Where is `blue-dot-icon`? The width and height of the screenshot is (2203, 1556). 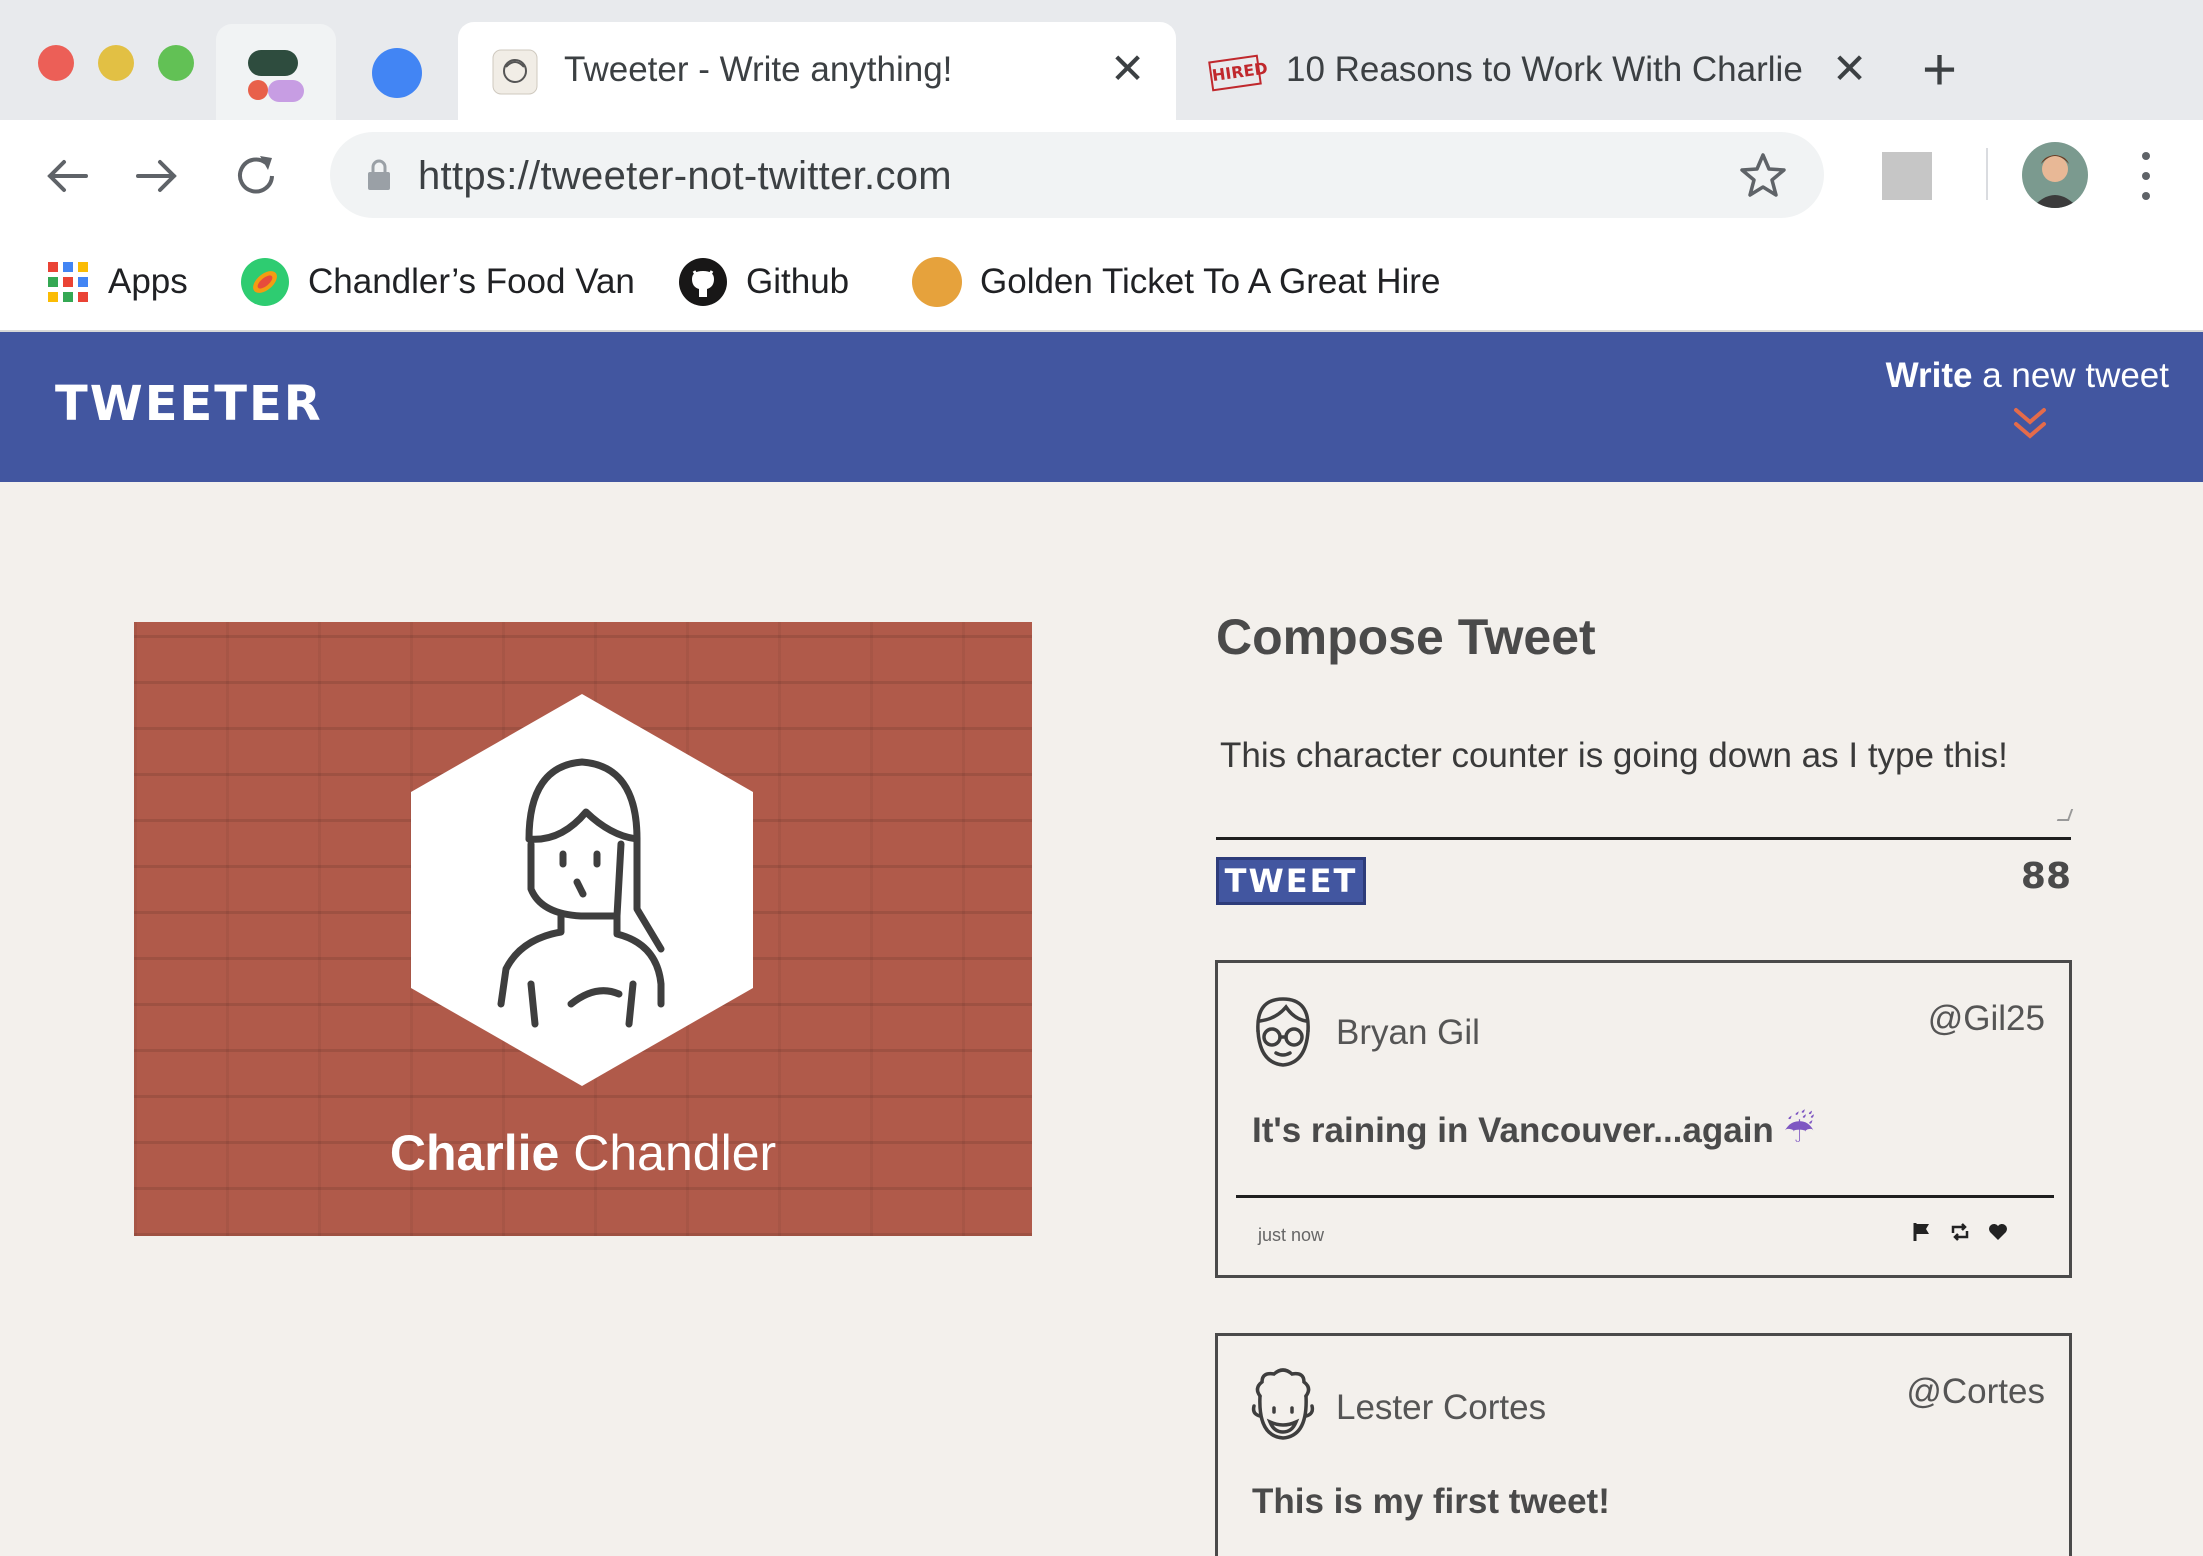 blue-dot-icon is located at coordinates (397, 73).